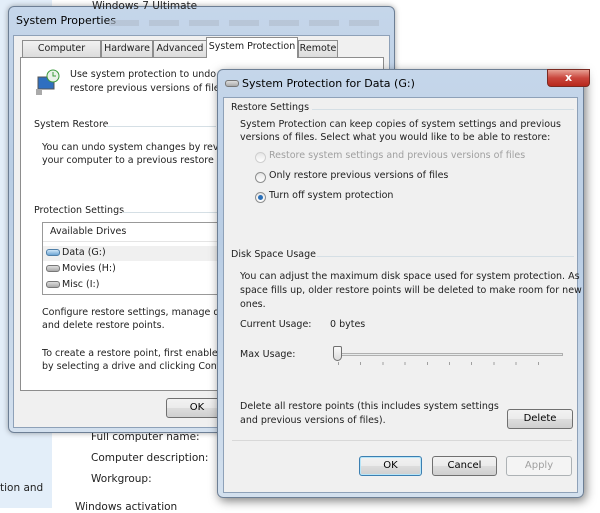 This screenshot has height=513, width=600. Describe the element at coordinates (313, 420) in the screenshot. I see `delete-text2: and previous versions of files).` at that location.